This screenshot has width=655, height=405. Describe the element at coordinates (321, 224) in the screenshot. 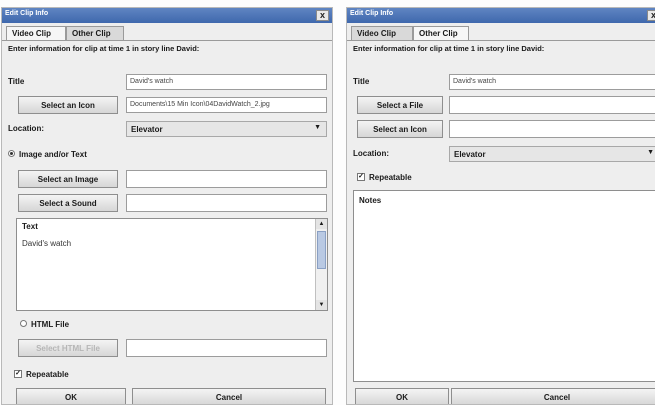

I see `arrow-up-icon: ▲` at that location.